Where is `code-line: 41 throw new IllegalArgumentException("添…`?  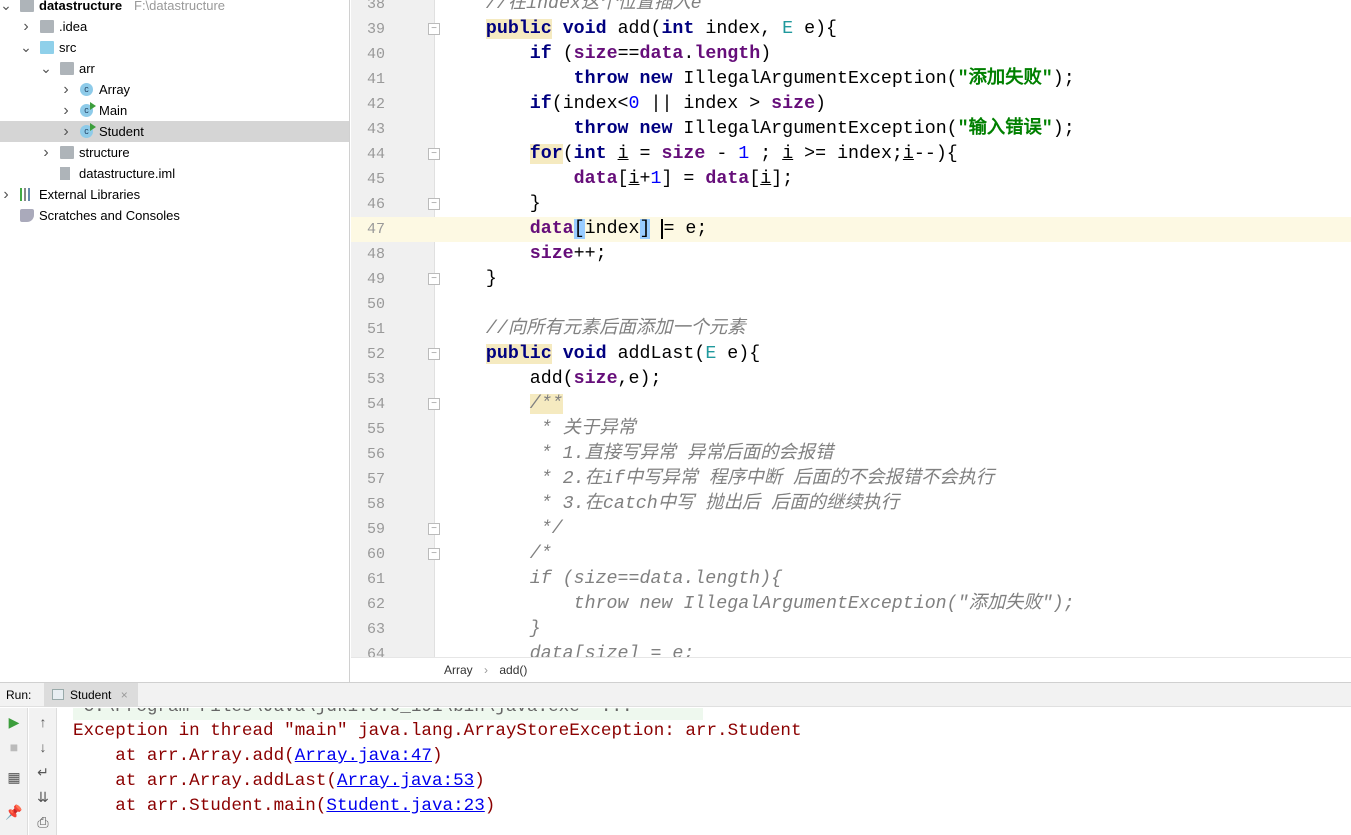 code-line: 41 throw new IllegalArgumentException("添… is located at coordinates (851, 79).